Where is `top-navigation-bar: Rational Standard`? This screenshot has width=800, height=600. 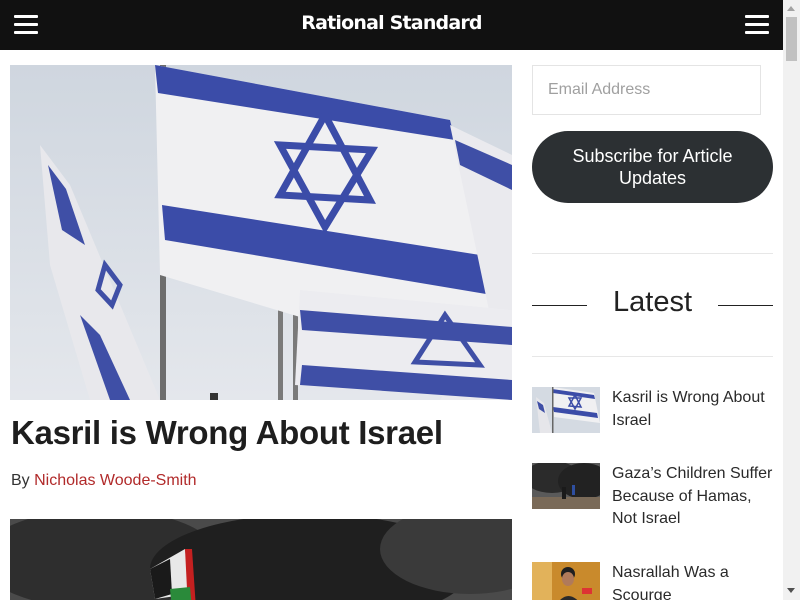
top-navigation-bar: Rational Standard is located at coordinates (391, 25).